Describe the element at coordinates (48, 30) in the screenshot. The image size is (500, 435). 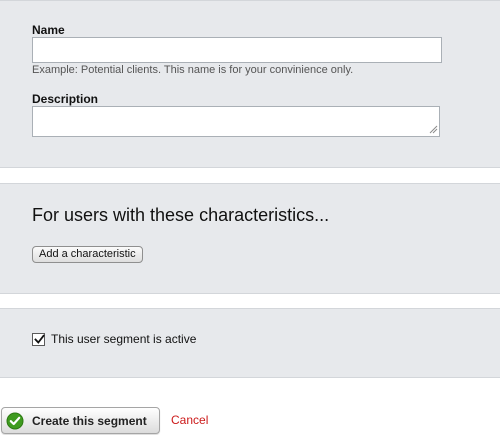
I see `name-label: Name` at that location.